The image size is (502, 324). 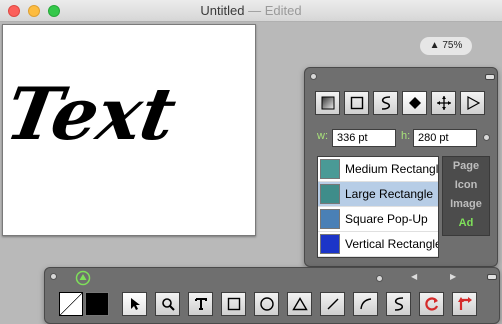 I want to click on path-tool-icon, so click(x=385, y=103).